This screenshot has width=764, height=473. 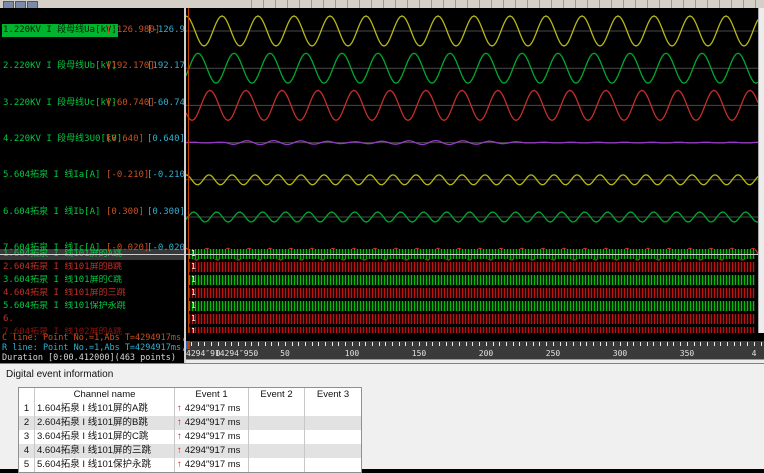 What do you see at coordinates (754, 353) in the screenshot?
I see `ruler-tick-label: 4` at bounding box center [754, 353].